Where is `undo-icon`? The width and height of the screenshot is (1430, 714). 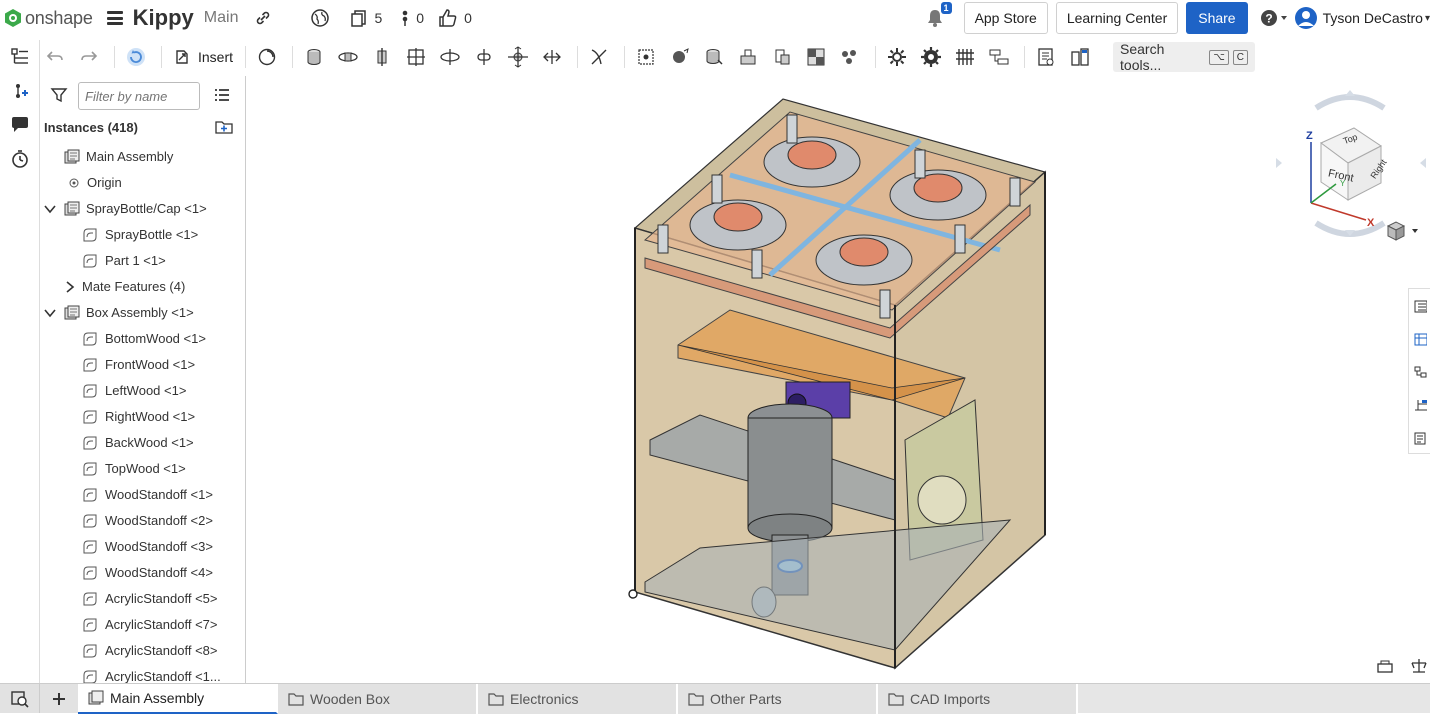
undo-icon is located at coordinates (55, 57).